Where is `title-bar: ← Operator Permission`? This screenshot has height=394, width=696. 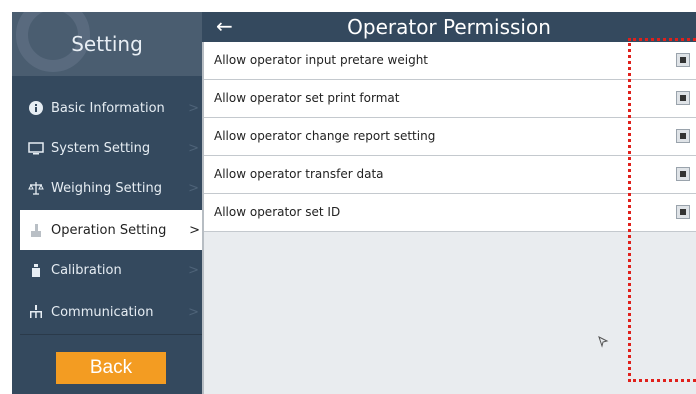
title-bar: ← Operator Permission is located at coordinates (449, 27).